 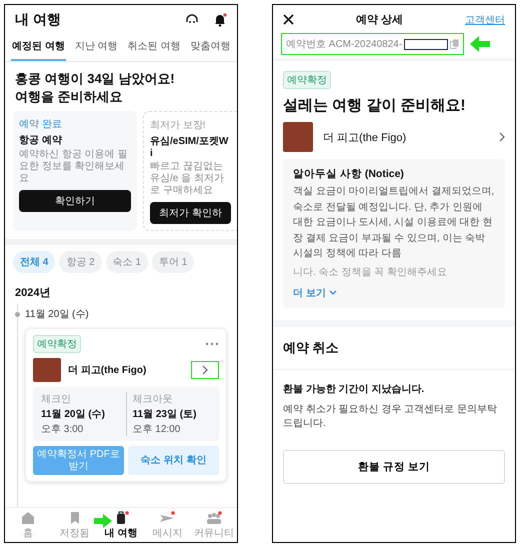 What do you see at coordinates (370, 272) in the screenshot?
I see `notice-text: 니다. 숙소 정책을 꼭 확인해주세요` at bounding box center [370, 272].